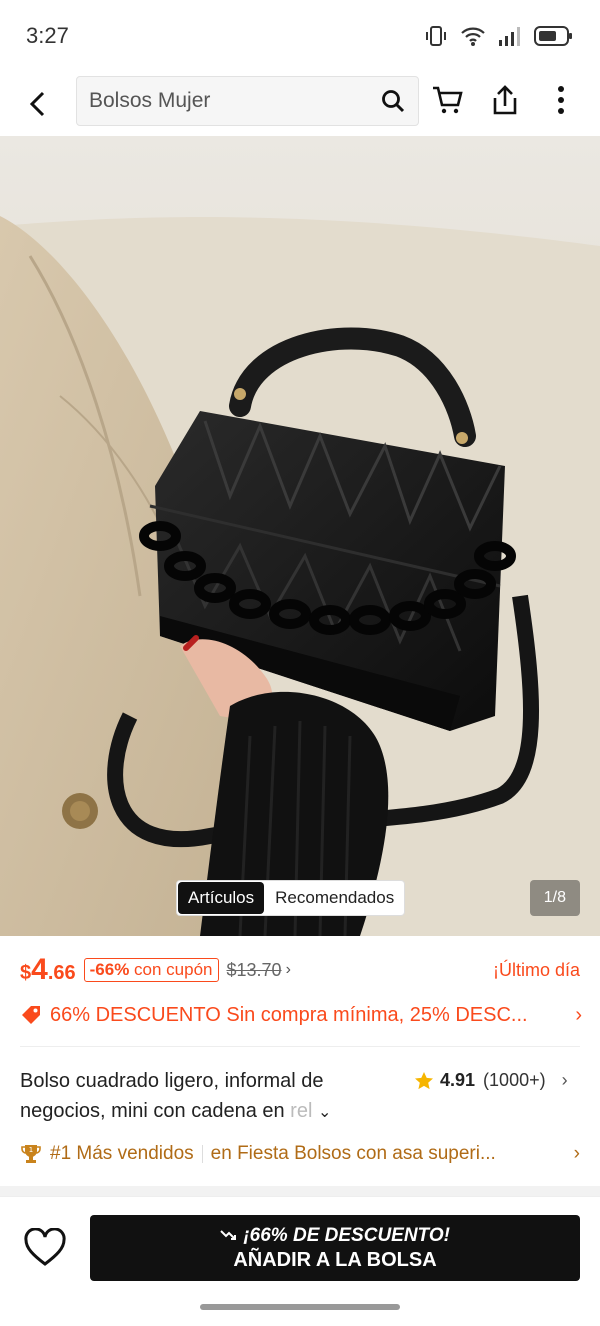 The image size is (600, 1326). Describe the element at coordinates (536, 969) in the screenshot. I see `urgency-label: ¡Último día` at that location.